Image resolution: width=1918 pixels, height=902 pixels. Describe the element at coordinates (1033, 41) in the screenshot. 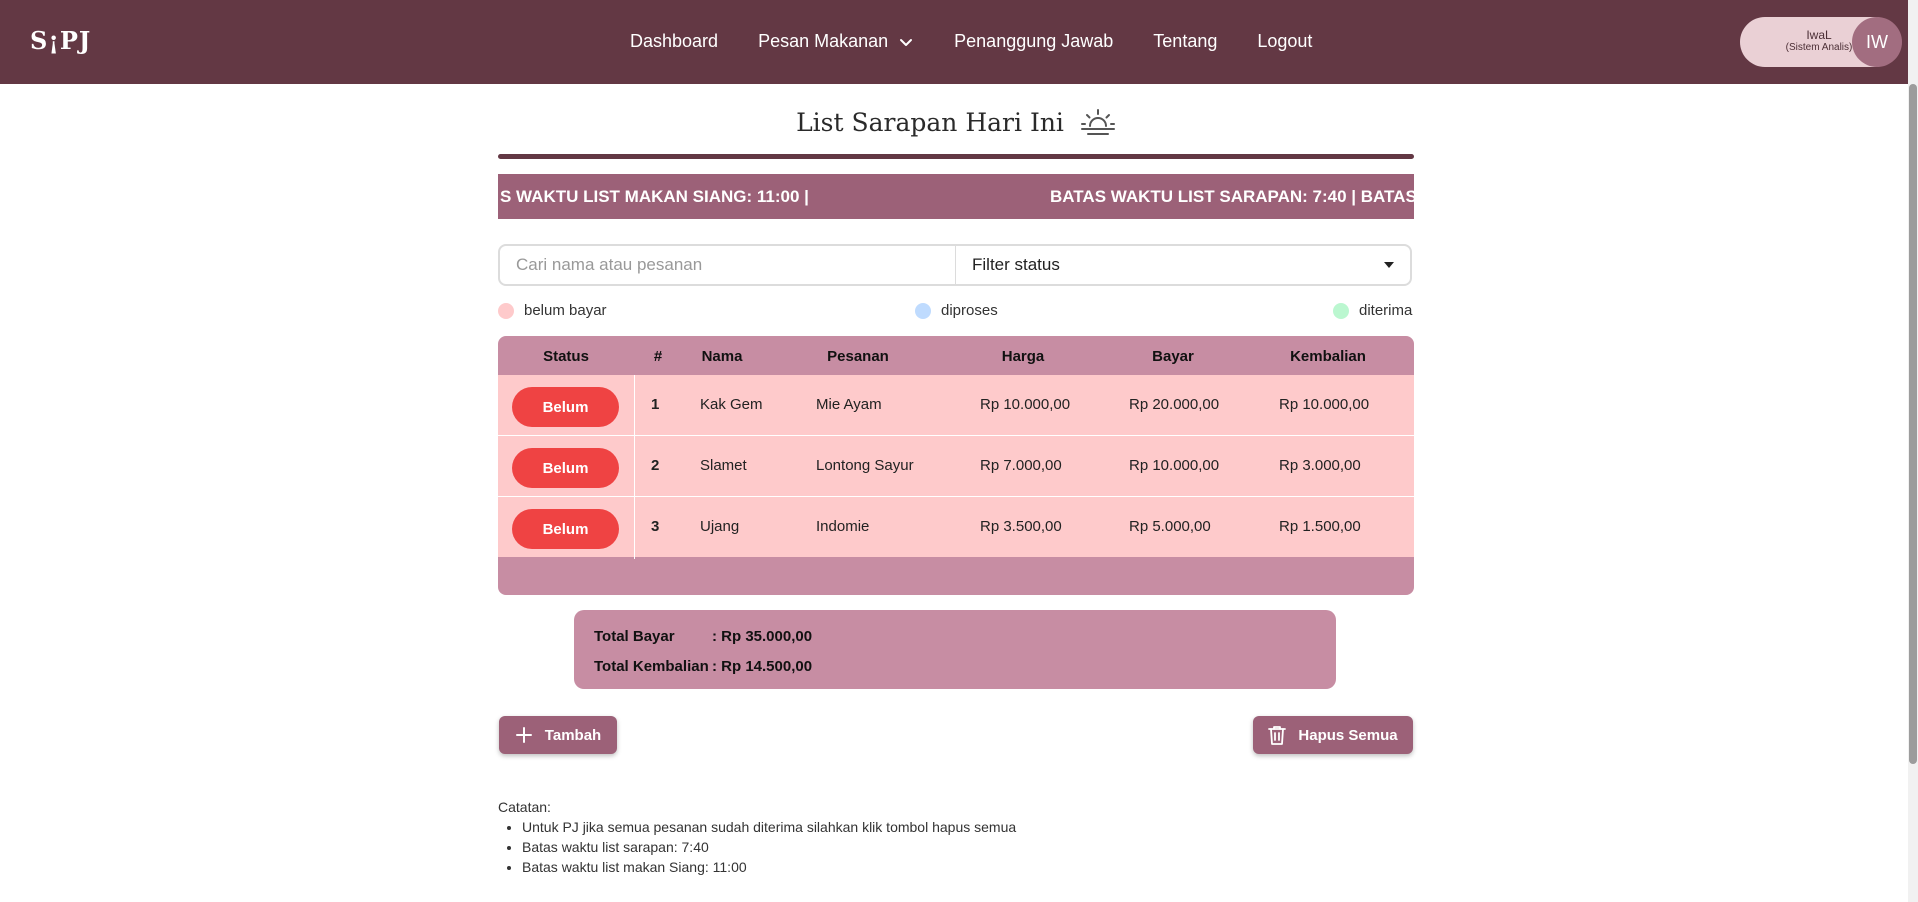

I see `nav-link-penanggung-jawab: Penanggung Jawab` at that location.